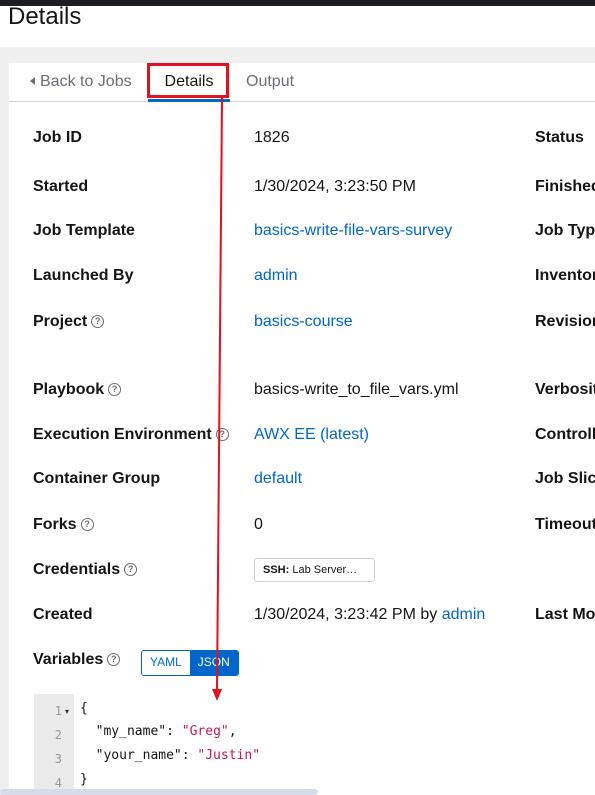 Image resolution: width=595 pixels, height=795 pixels. Describe the element at coordinates (217, 695) in the screenshot. I see `annotation-arrow-head` at that location.